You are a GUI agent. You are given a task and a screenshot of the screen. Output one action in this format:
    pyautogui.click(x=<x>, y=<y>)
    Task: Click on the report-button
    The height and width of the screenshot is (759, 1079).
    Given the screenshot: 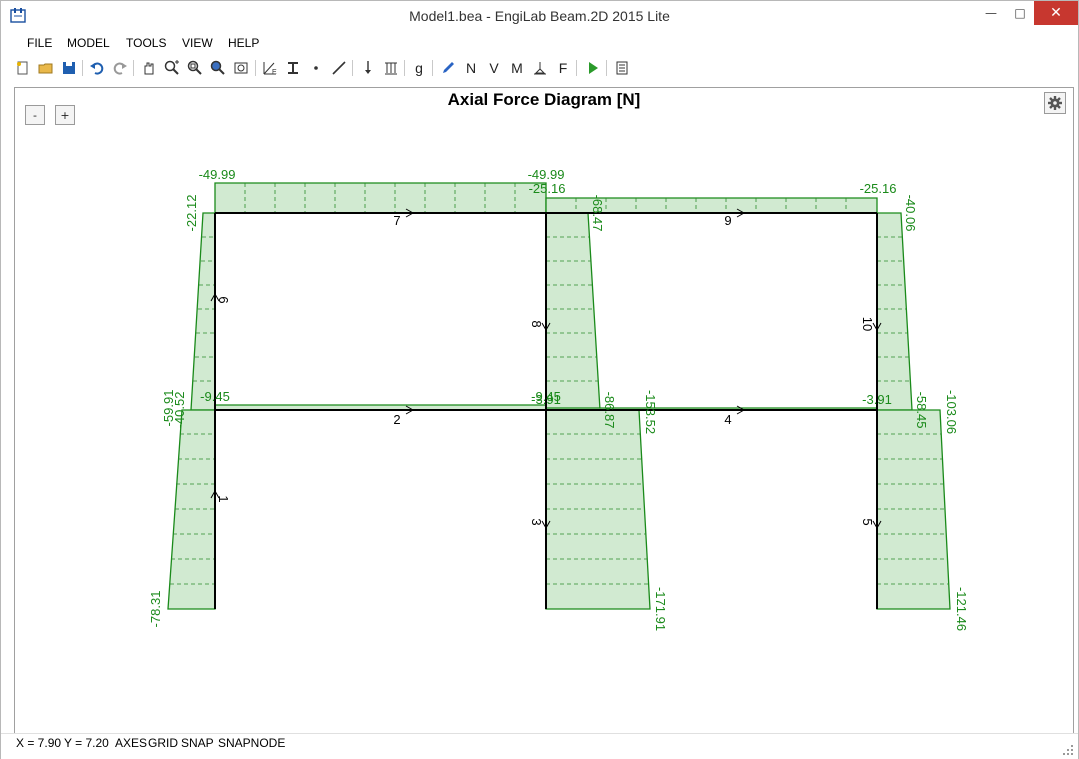 What is the action you would take?
    pyautogui.click(x=622, y=68)
    